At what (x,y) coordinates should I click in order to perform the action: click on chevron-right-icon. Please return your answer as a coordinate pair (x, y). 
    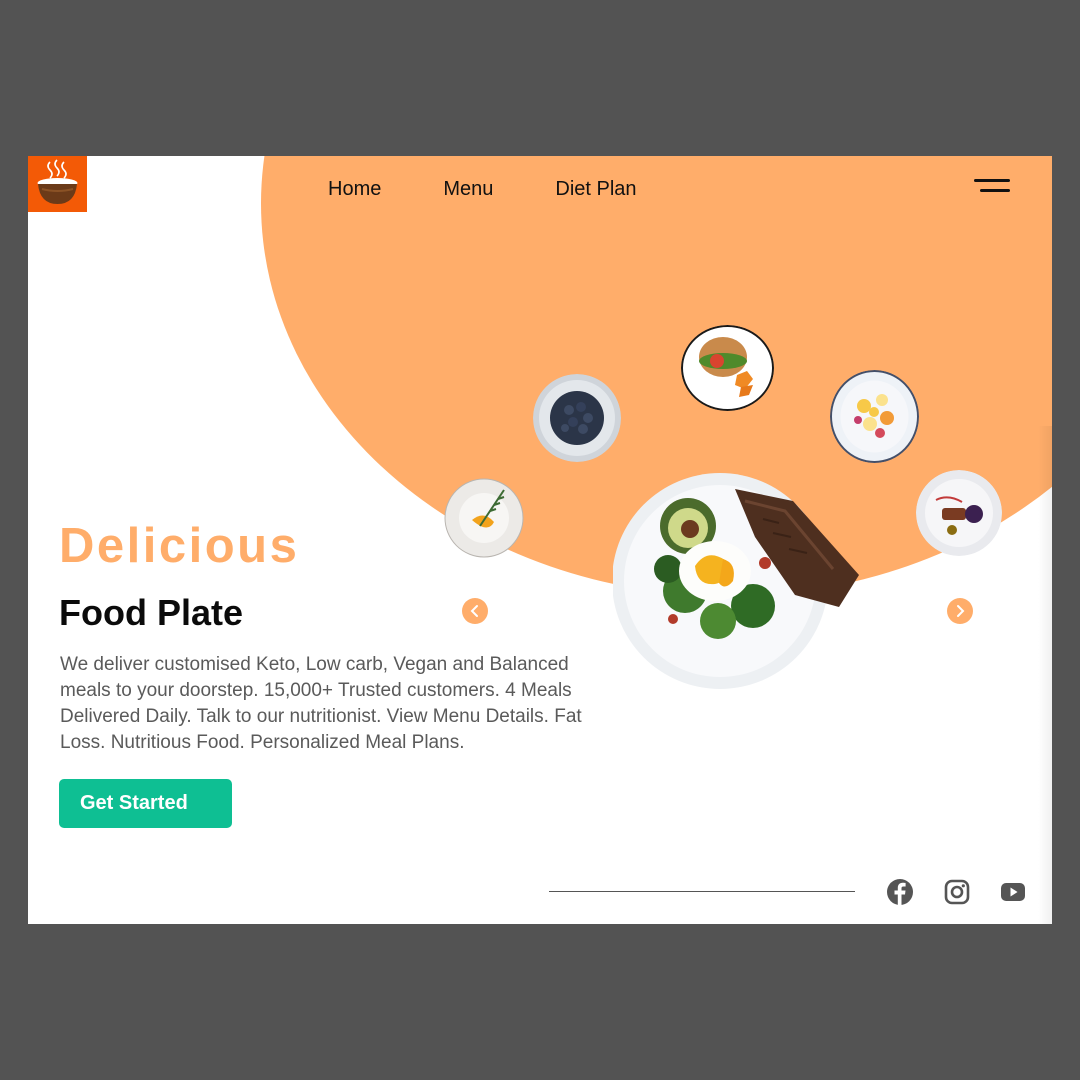
    Looking at the image, I should click on (961, 611).